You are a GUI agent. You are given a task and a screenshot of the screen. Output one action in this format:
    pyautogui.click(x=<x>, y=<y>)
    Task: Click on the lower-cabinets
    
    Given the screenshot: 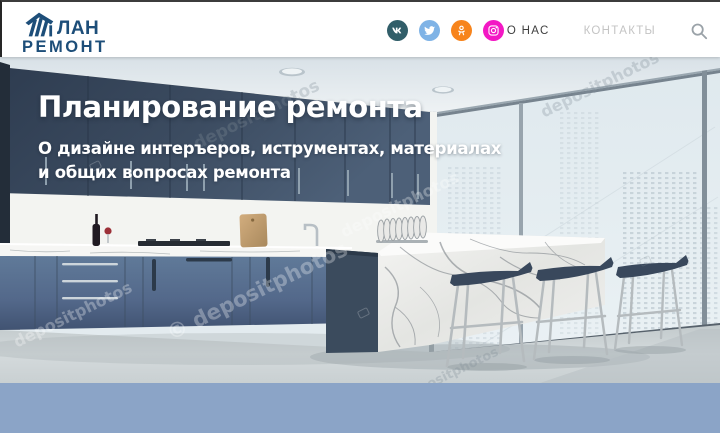 What is the action you would take?
    pyautogui.click(x=176, y=286)
    